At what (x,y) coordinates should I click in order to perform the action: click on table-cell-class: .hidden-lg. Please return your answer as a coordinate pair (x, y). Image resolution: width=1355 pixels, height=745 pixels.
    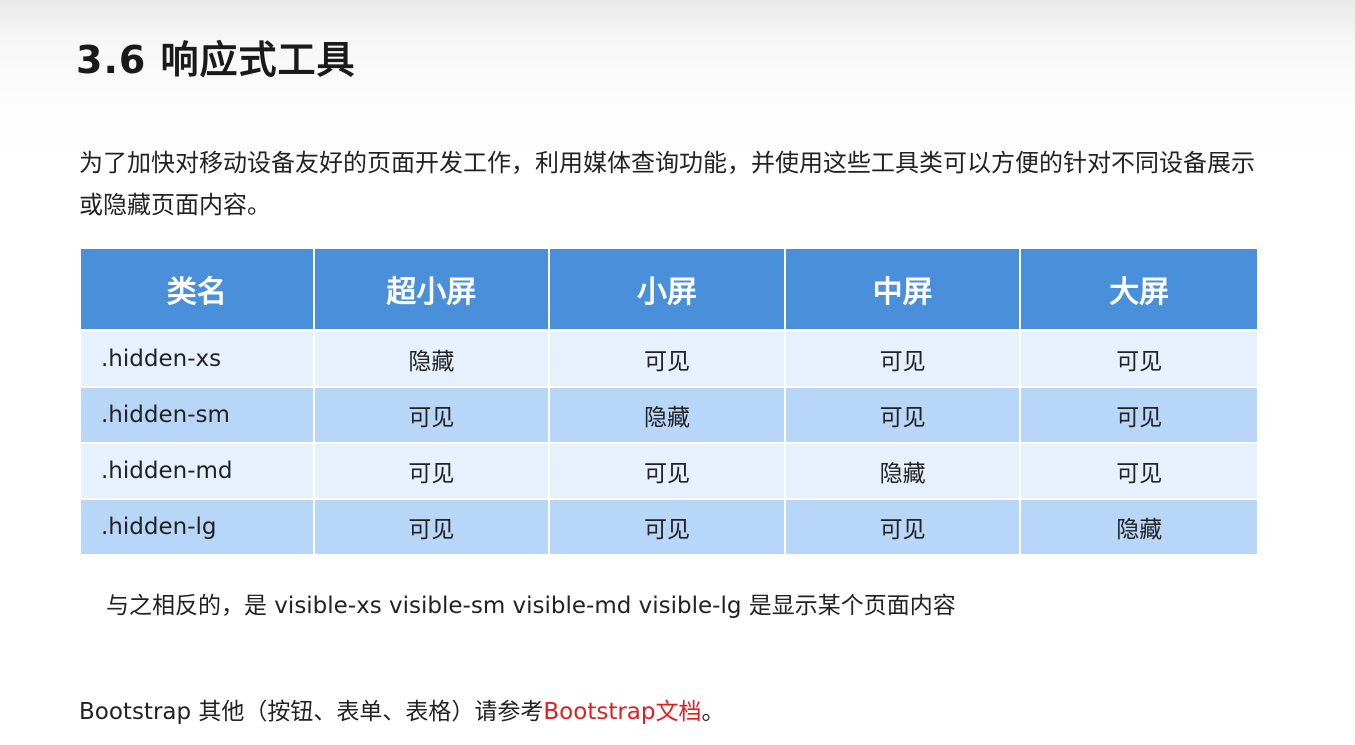
    Looking at the image, I should click on (198, 527).